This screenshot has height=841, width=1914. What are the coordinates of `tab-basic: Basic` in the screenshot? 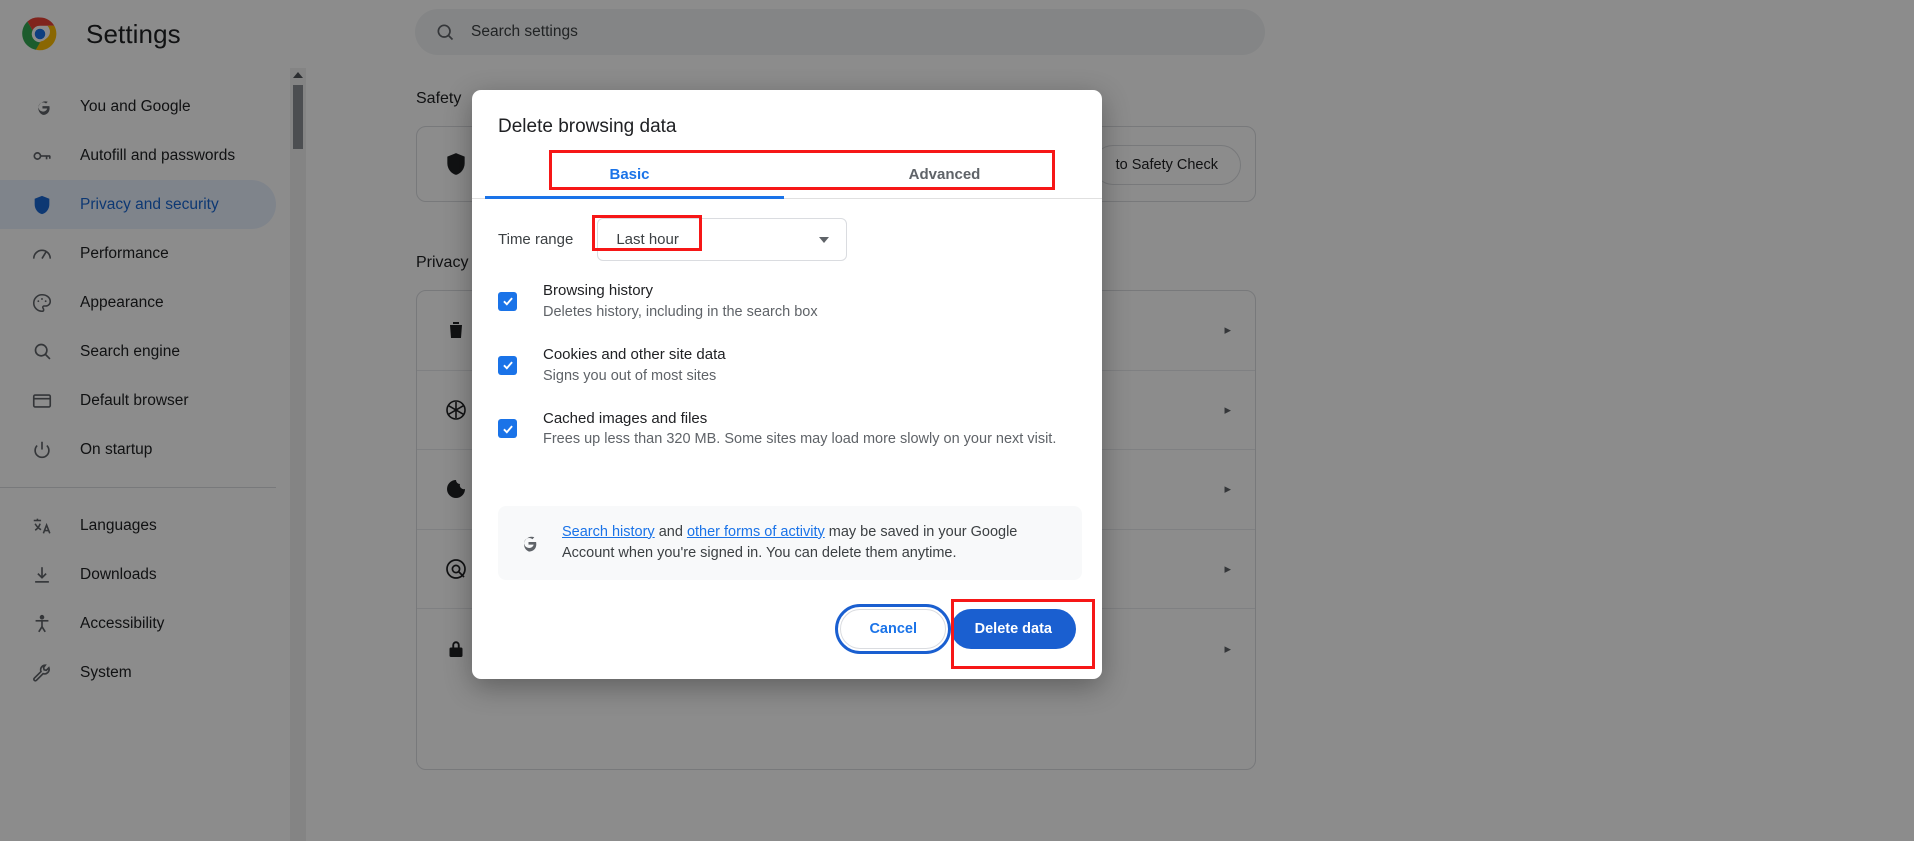 It's located at (629, 174).